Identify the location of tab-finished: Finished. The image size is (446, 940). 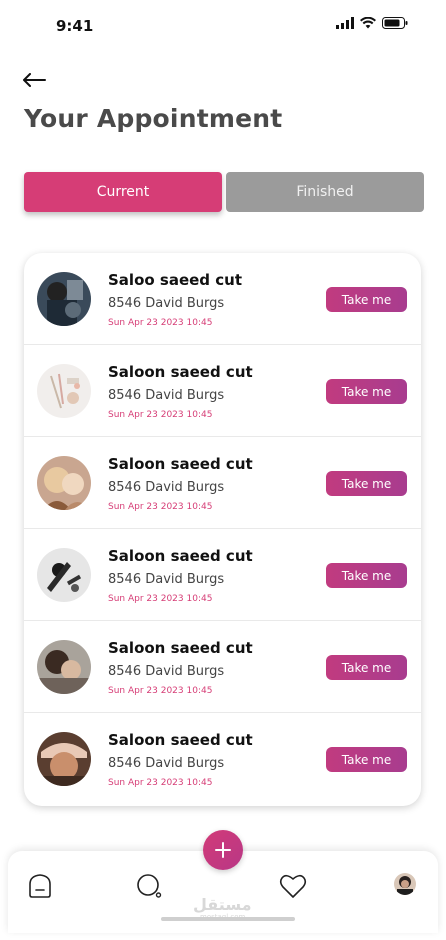
(325, 192).